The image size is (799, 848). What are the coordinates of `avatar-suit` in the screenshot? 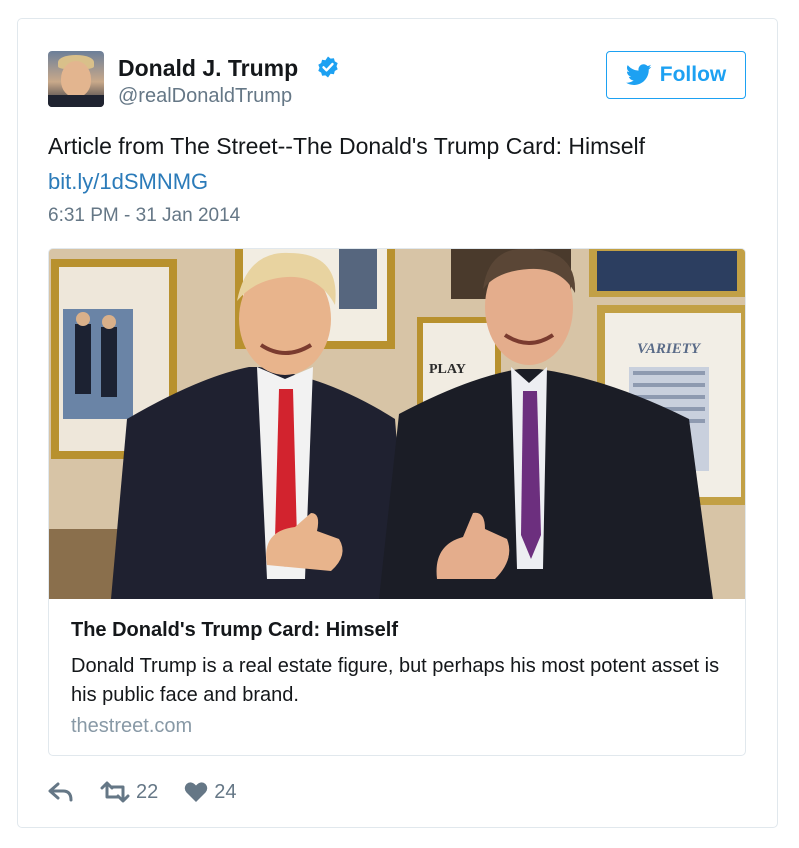 It's located at (76, 101).